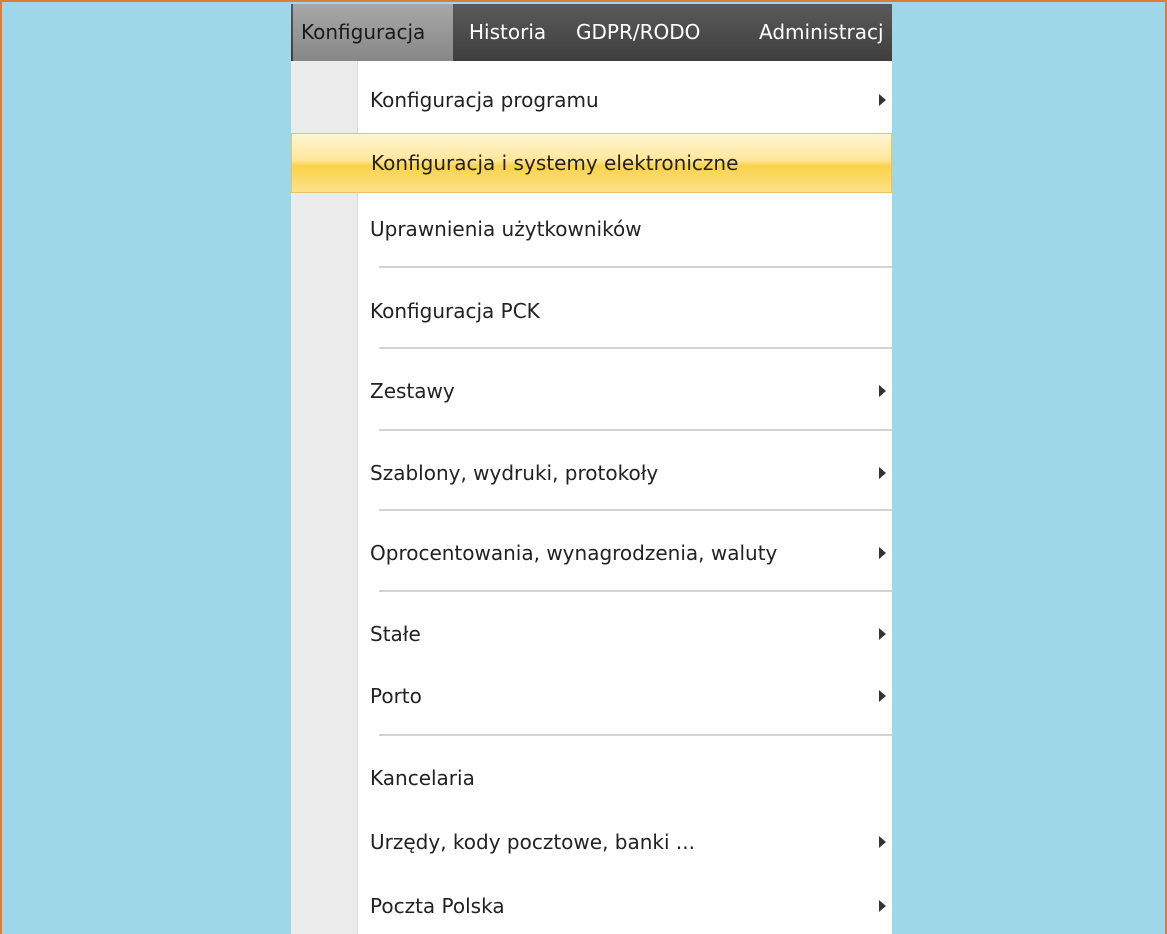  I want to click on menu-item-konfiguracja-systemy-elektroniczne: Konfiguracja i systemy elektroniczne, so click(591, 163).